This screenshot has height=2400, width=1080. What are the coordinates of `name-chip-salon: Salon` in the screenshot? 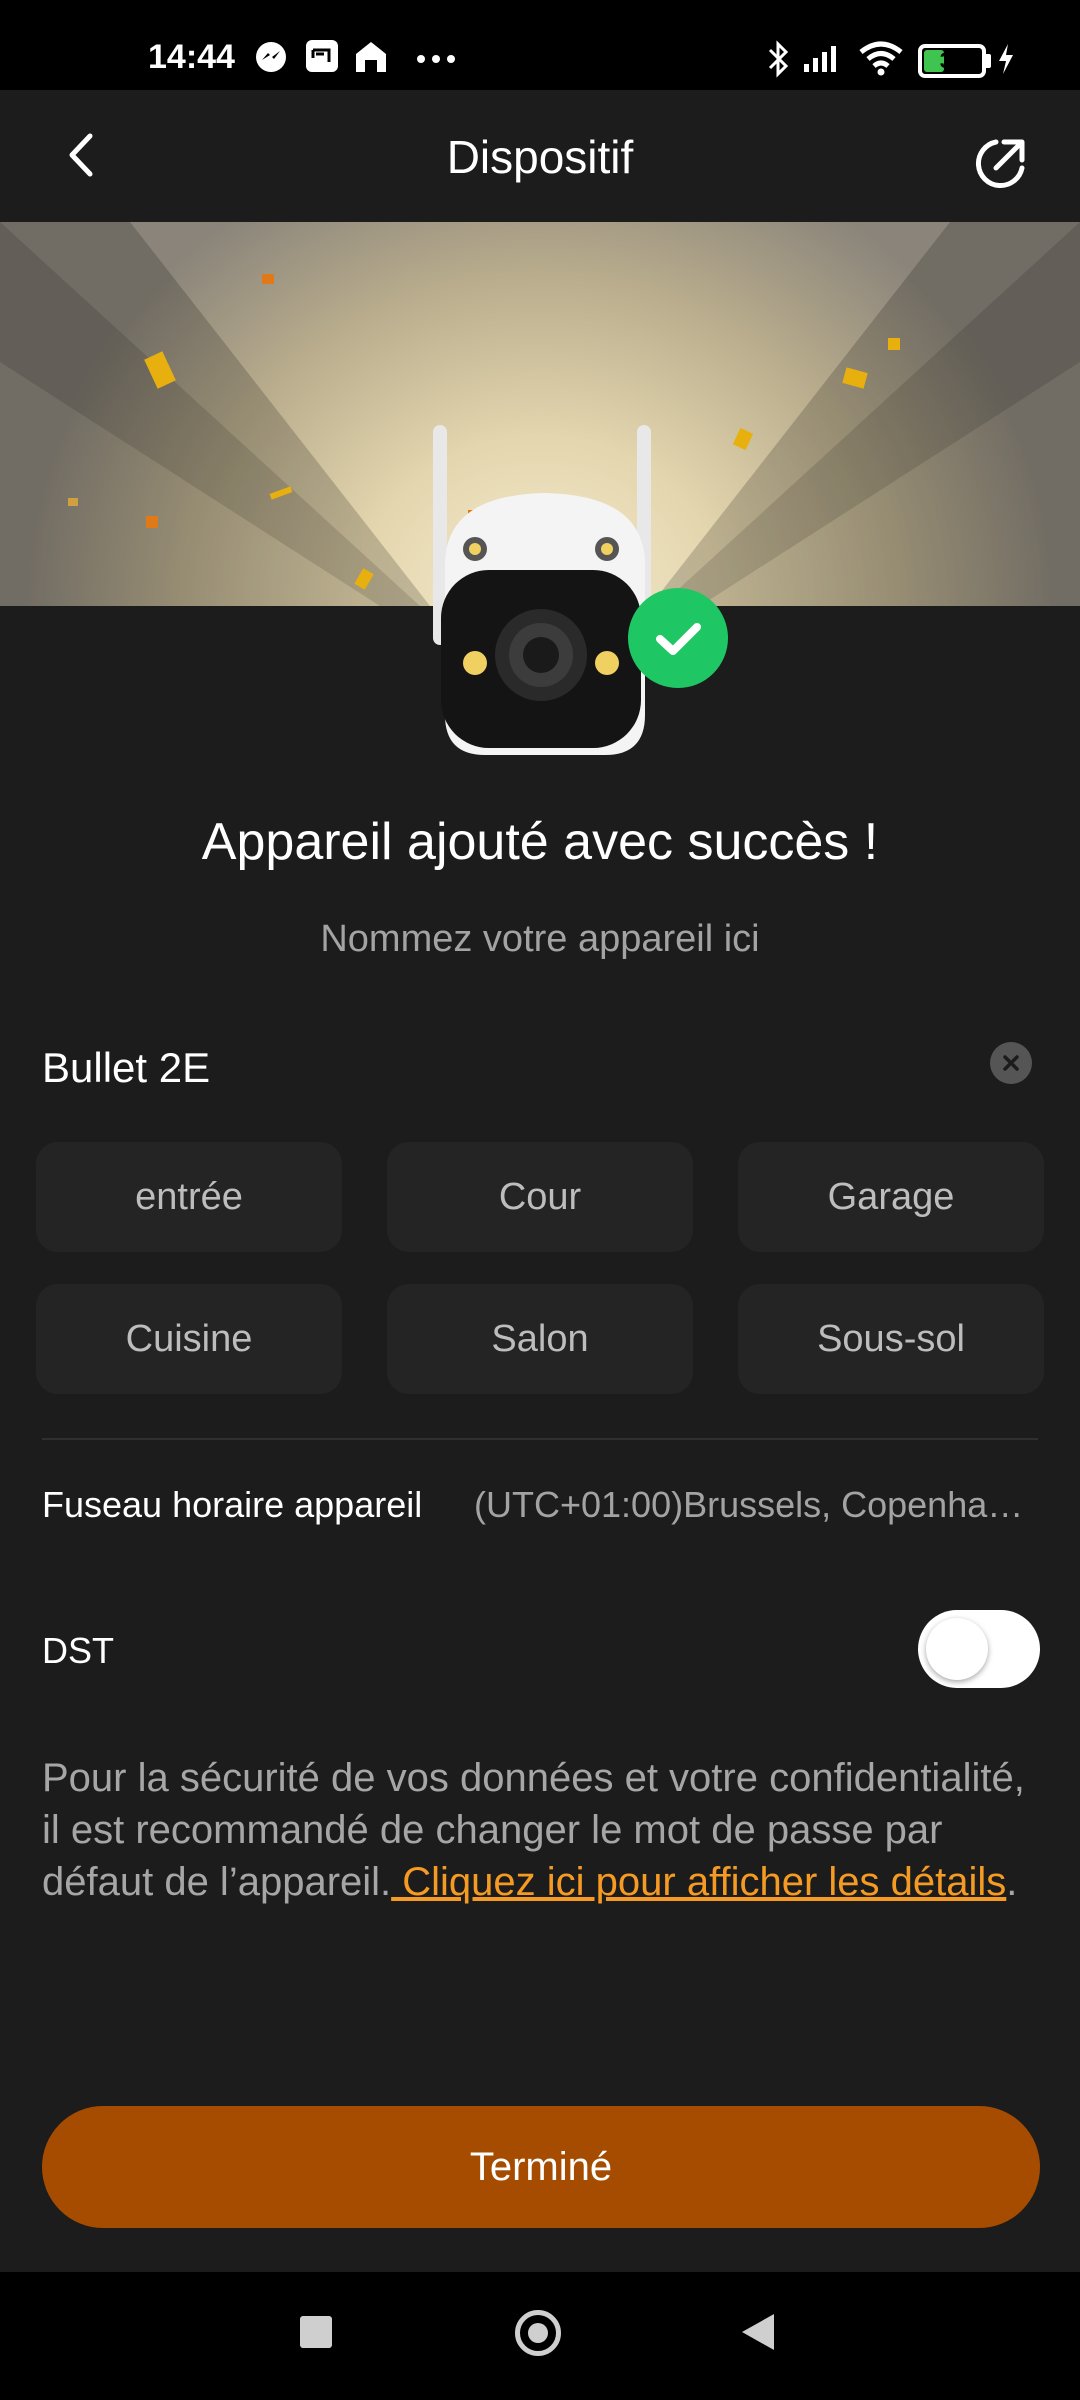 It's located at (540, 1339).